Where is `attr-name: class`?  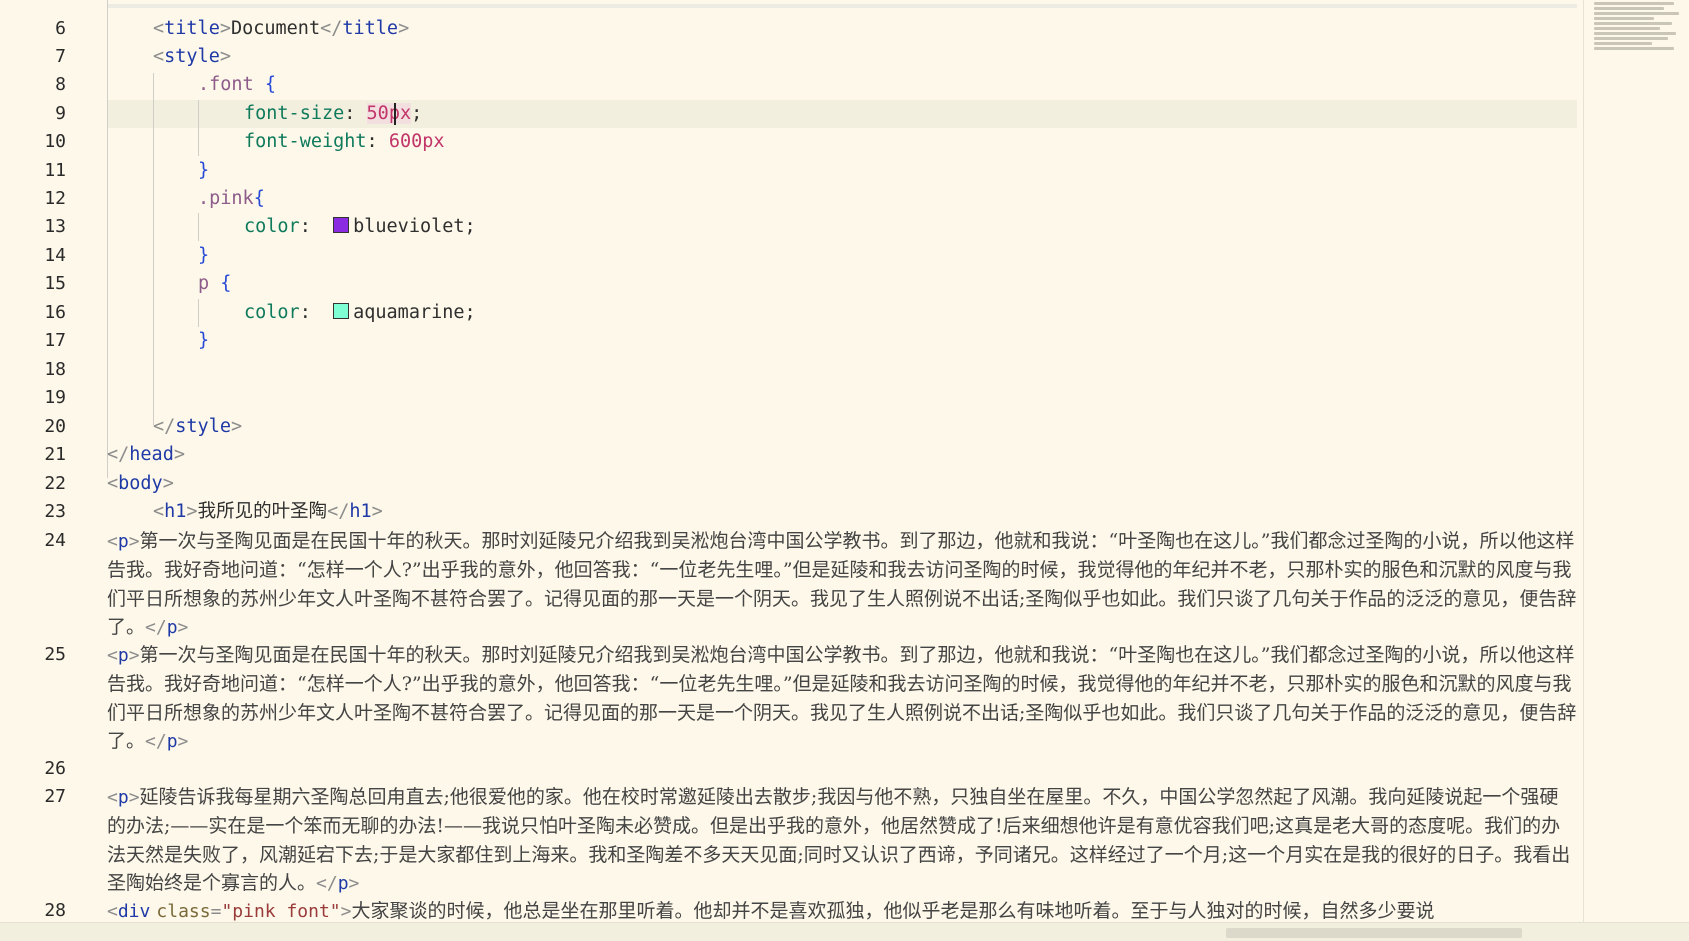 attr-name: class is located at coordinates (183, 911).